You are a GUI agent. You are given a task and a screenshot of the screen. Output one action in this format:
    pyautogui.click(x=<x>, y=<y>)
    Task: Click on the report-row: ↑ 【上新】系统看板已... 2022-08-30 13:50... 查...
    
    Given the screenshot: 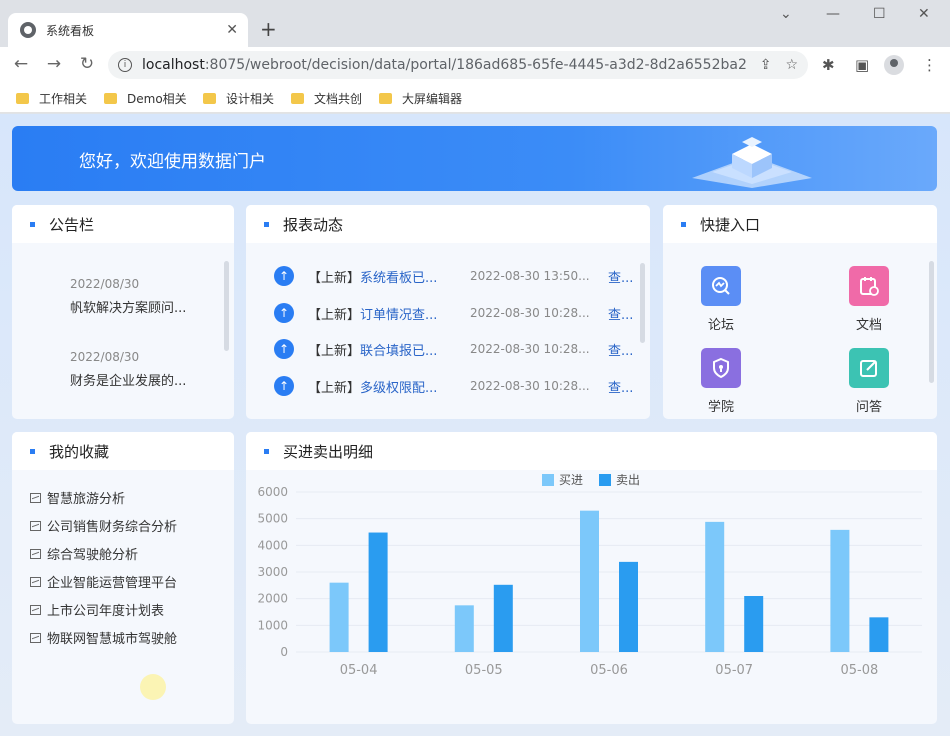 What is the action you would take?
    pyautogui.click(x=454, y=276)
    